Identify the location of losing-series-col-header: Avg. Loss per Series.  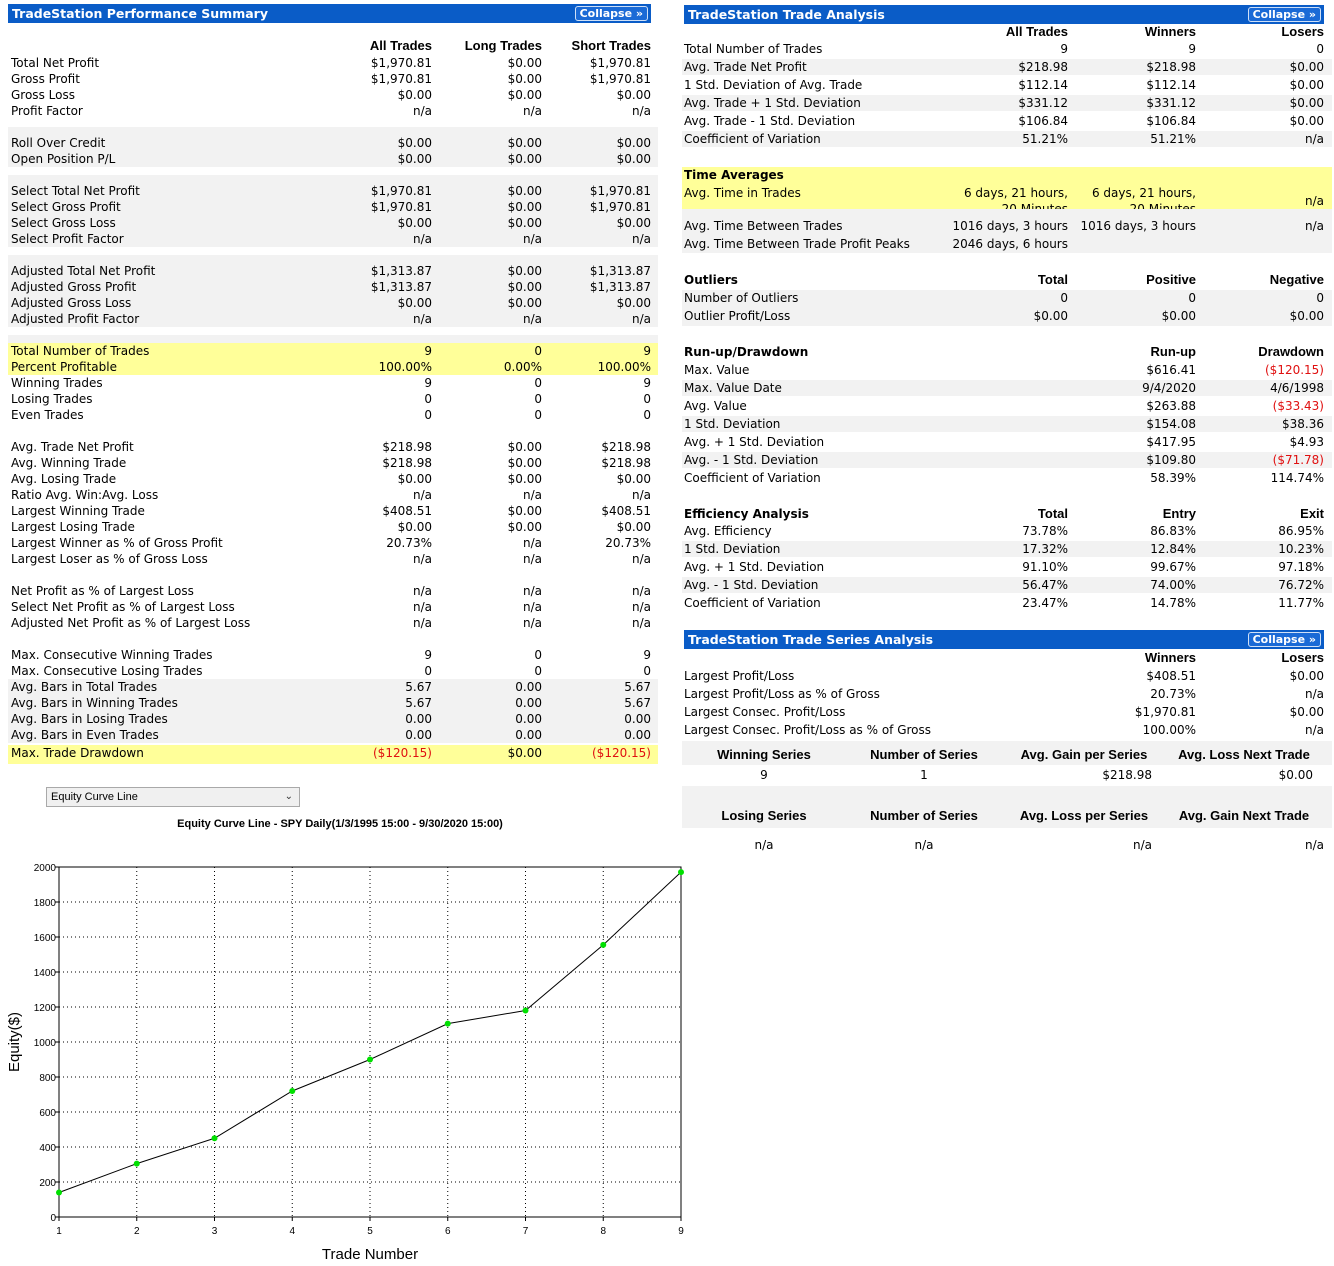
(1084, 815).